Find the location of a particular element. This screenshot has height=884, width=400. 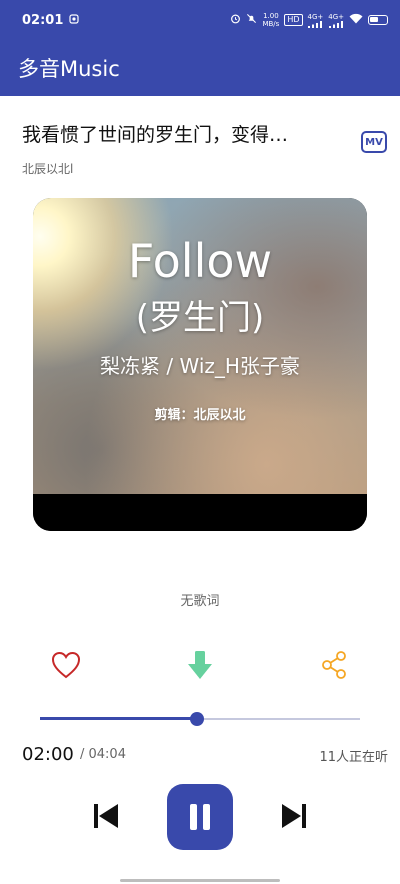

status-left: 02:01 is located at coordinates (50, 20).